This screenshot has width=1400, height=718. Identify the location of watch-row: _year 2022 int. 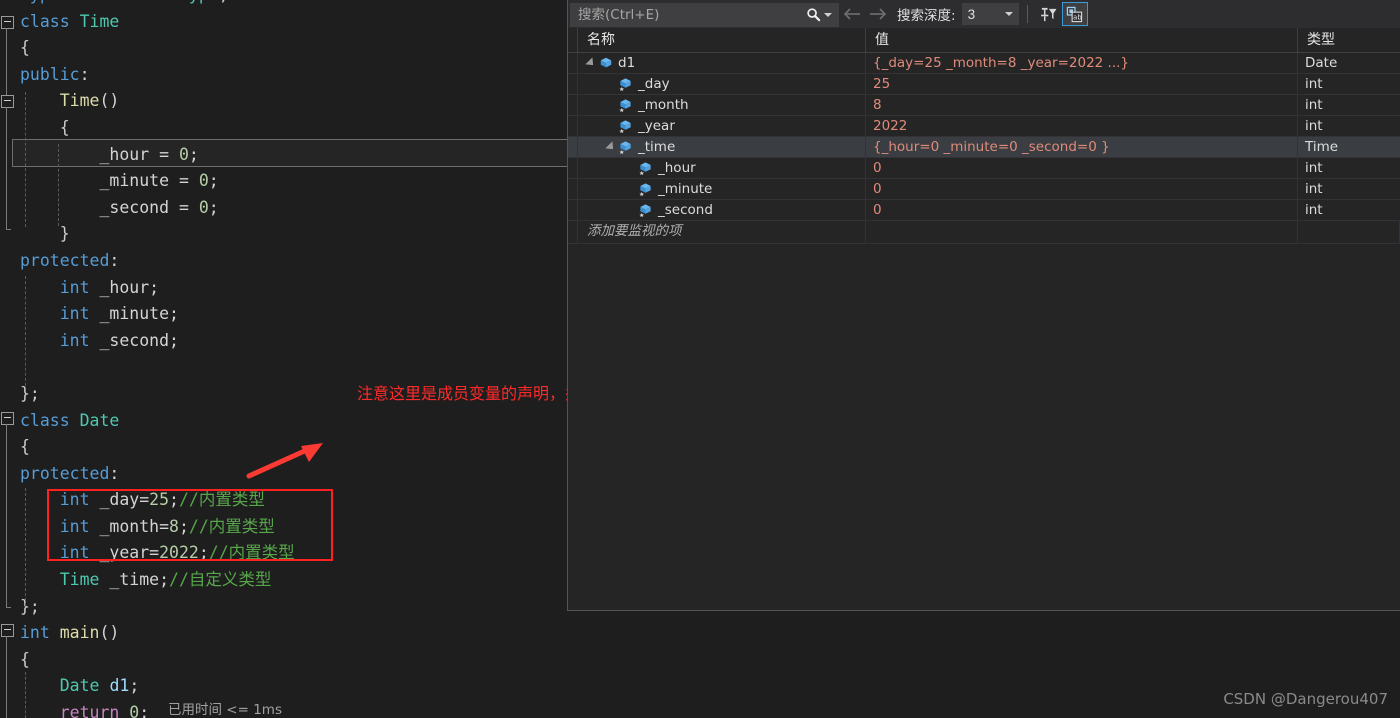
(984, 126).